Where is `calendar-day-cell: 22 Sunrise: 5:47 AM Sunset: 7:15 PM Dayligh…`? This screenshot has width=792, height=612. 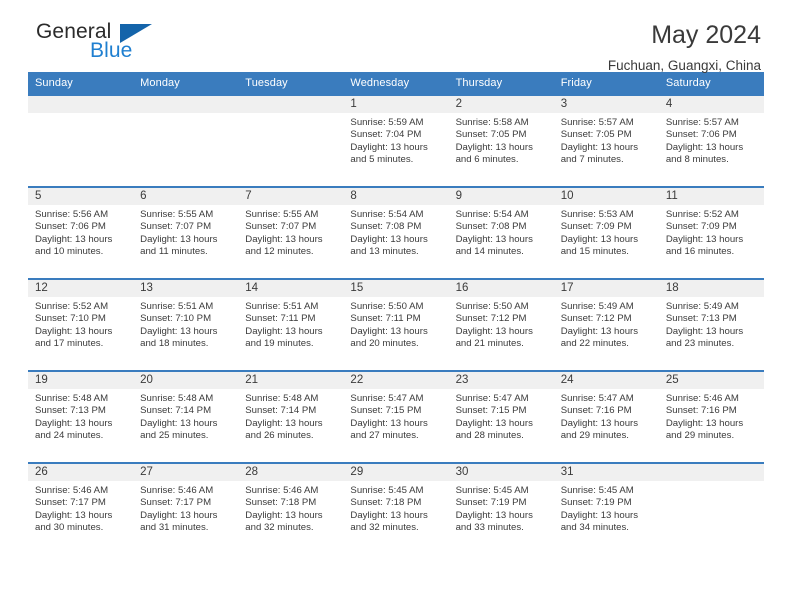 calendar-day-cell: 22 Sunrise: 5:47 AM Sunset: 7:15 PM Dayligh… is located at coordinates (396, 416).